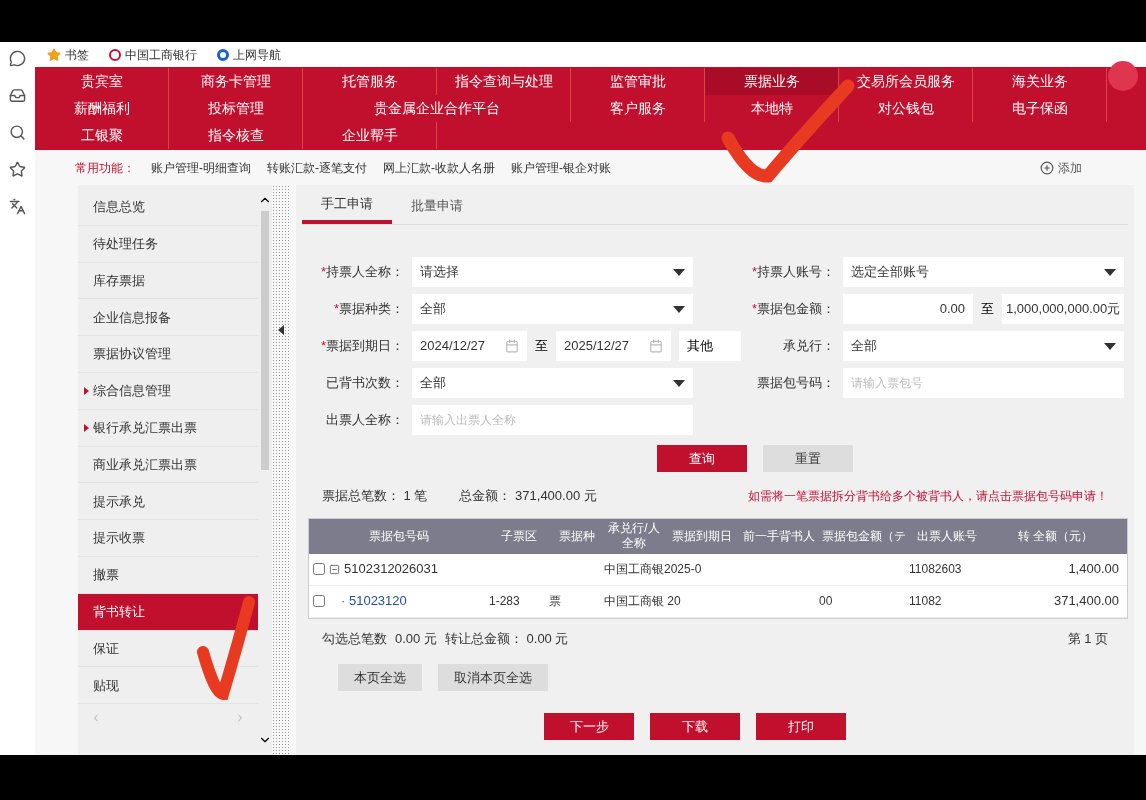  I want to click on amount-field: 1,000,000,000.00元, so click(1063, 309).